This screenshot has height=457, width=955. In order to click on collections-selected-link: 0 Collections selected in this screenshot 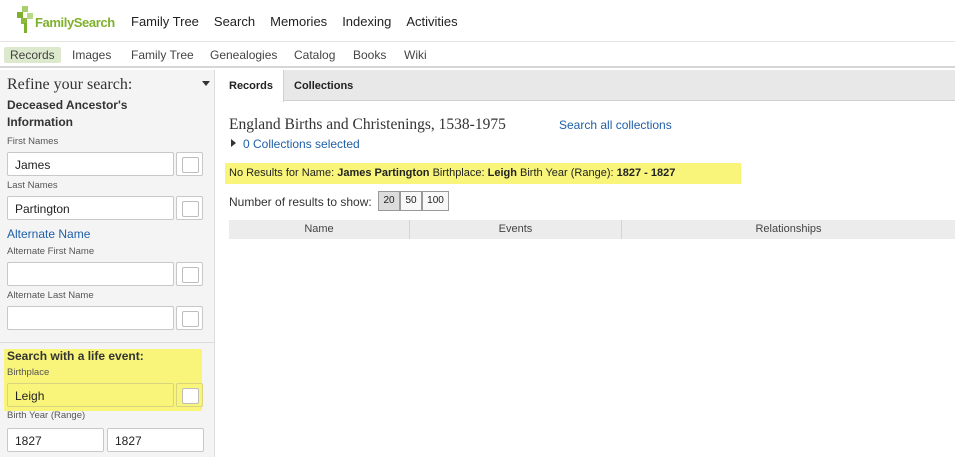, I will do `click(301, 144)`.